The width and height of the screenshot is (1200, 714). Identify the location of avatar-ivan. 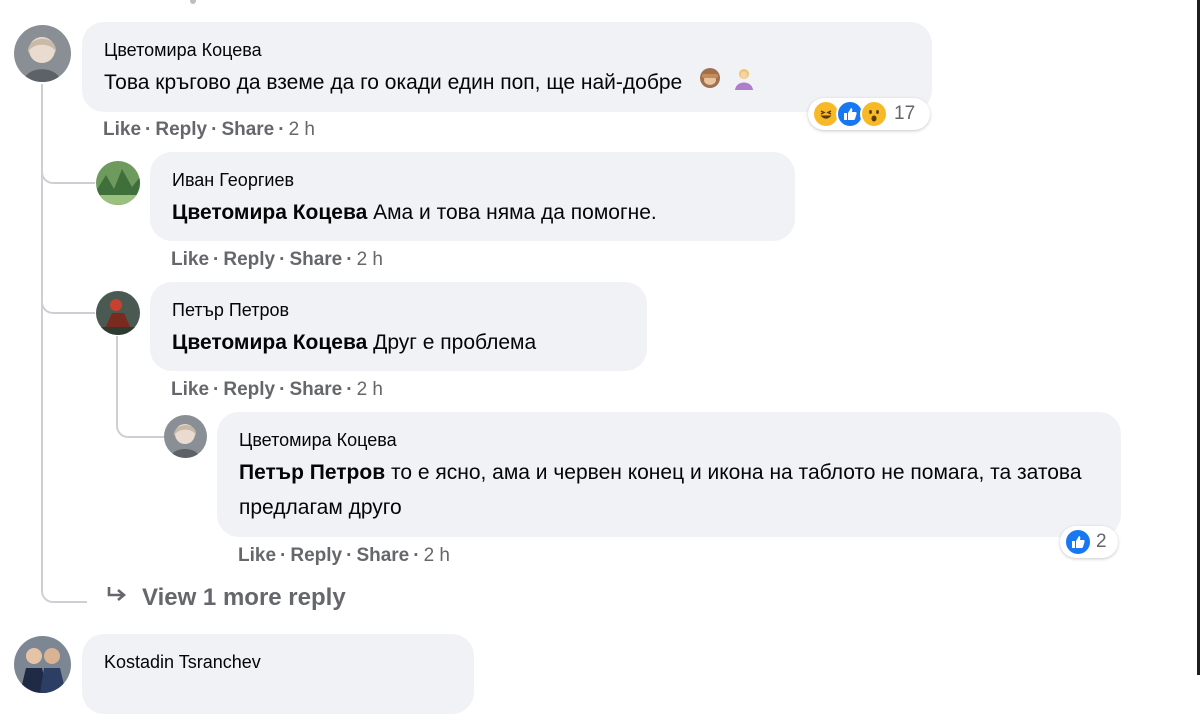
(118, 183).